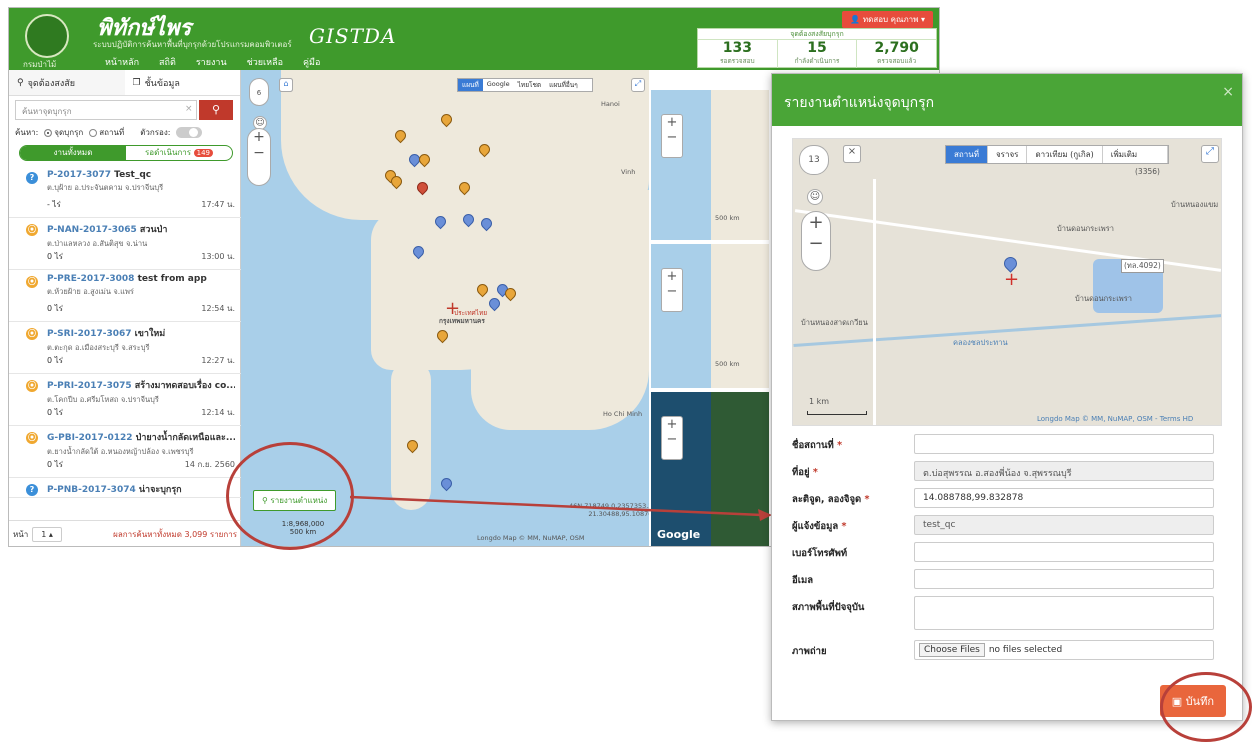 The height and width of the screenshot is (744, 1258). What do you see at coordinates (1064, 498) in the screenshot?
I see `latlng-input: 14.088788,99.832878` at bounding box center [1064, 498].